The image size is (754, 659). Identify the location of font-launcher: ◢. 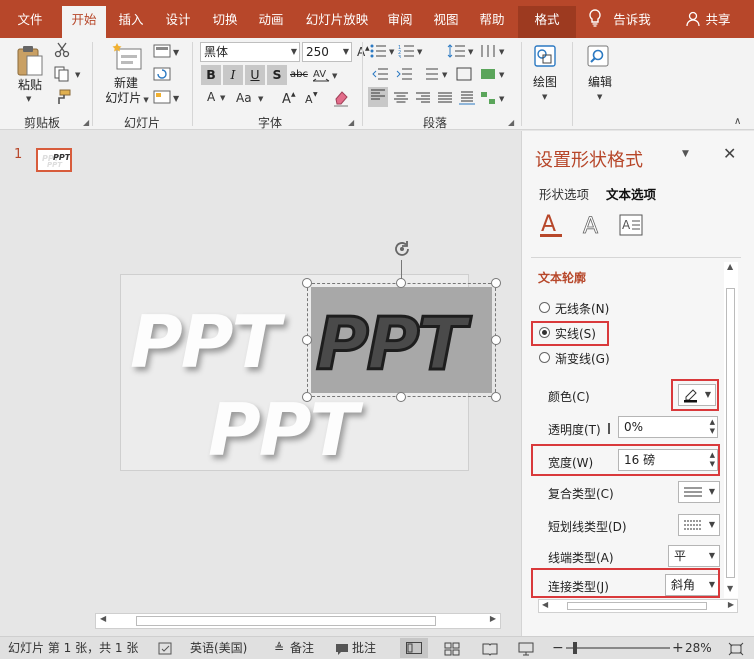
(351, 122).